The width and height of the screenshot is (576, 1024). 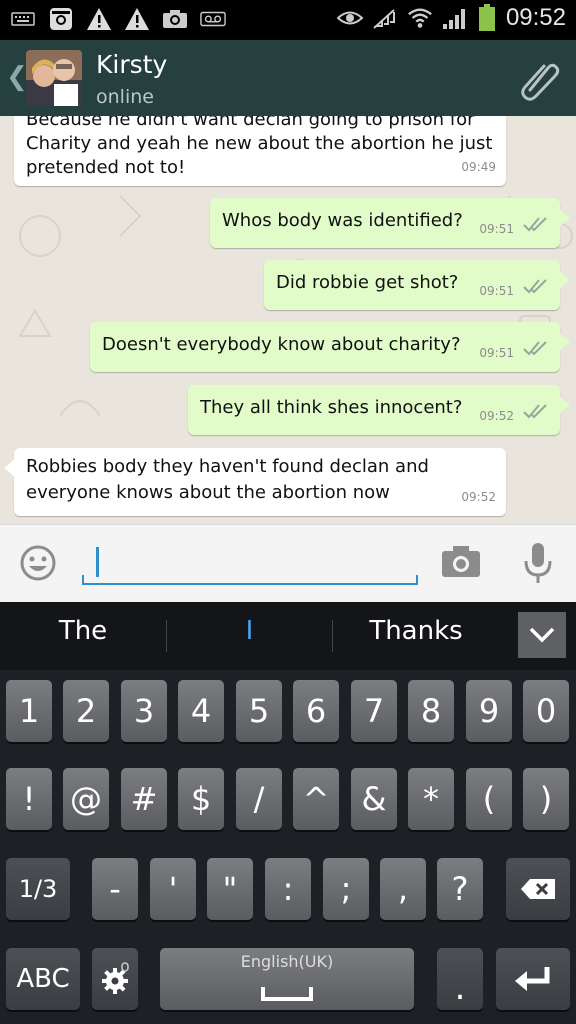 I want to click on enter-icon, so click(x=532, y=979).